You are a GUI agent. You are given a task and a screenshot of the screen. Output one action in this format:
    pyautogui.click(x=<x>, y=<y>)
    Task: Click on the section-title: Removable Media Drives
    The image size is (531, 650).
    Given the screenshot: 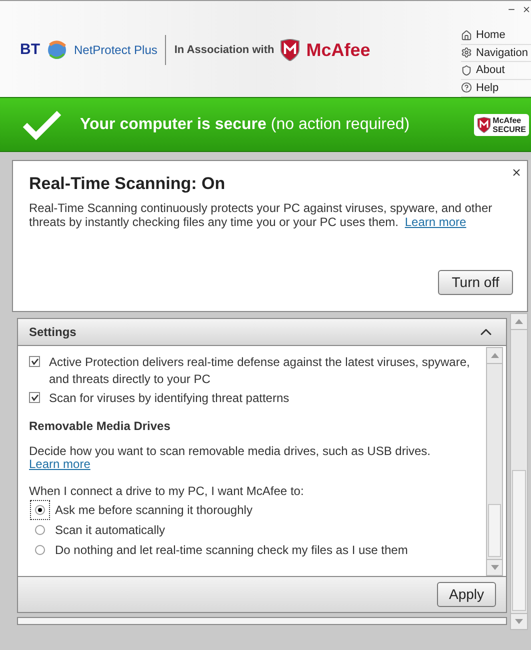 What is the action you would take?
    pyautogui.click(x=100, y=426)
    